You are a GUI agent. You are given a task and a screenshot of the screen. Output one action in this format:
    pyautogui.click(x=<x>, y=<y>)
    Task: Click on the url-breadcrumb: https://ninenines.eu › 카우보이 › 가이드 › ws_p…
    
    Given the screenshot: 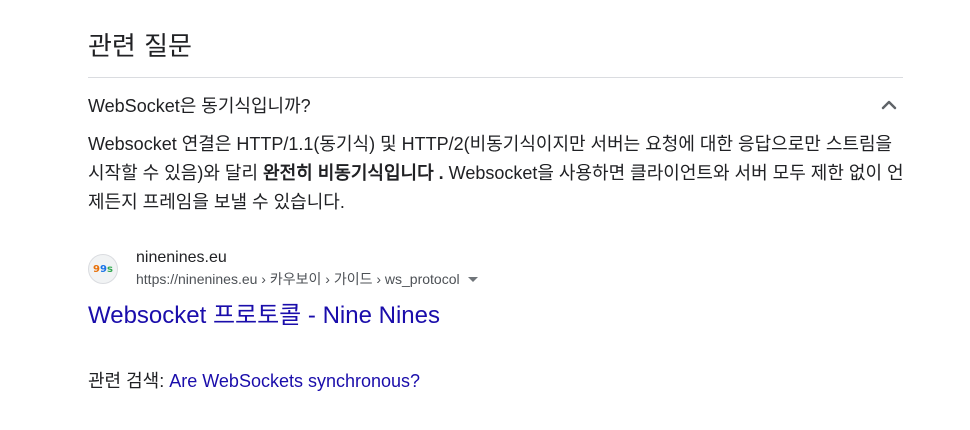 What is the action you would take?
    pyautogui.click(x=298, y=279)
    